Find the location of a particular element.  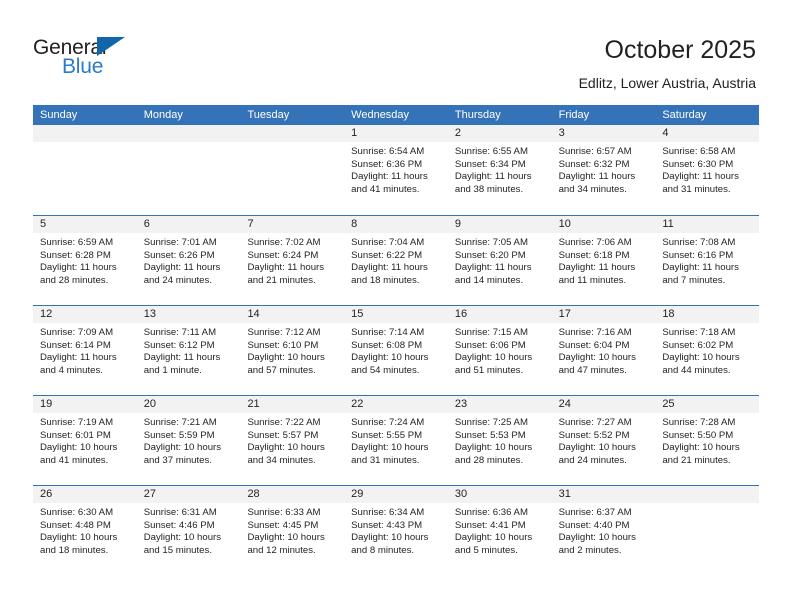

day-sunrise-text: Sunrise: 7:21 AM is located at coordinates (180, 422).